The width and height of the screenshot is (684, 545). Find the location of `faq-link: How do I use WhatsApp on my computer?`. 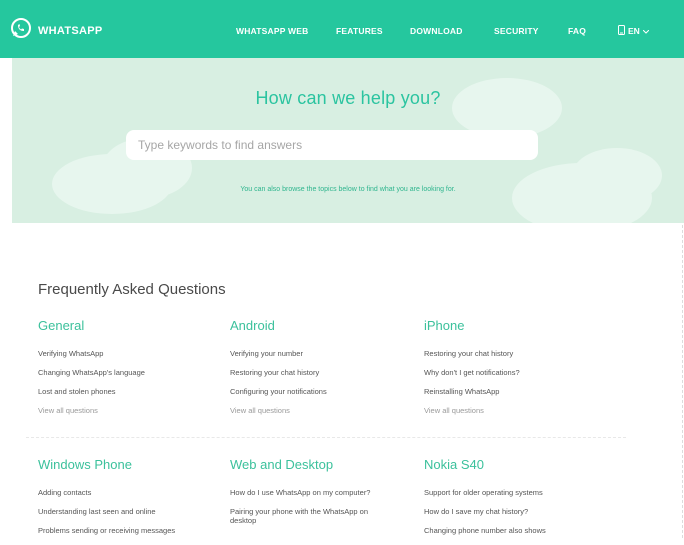

faq-link: How do I use WhatsApp on my computer? is located at coordinates (320, 492).